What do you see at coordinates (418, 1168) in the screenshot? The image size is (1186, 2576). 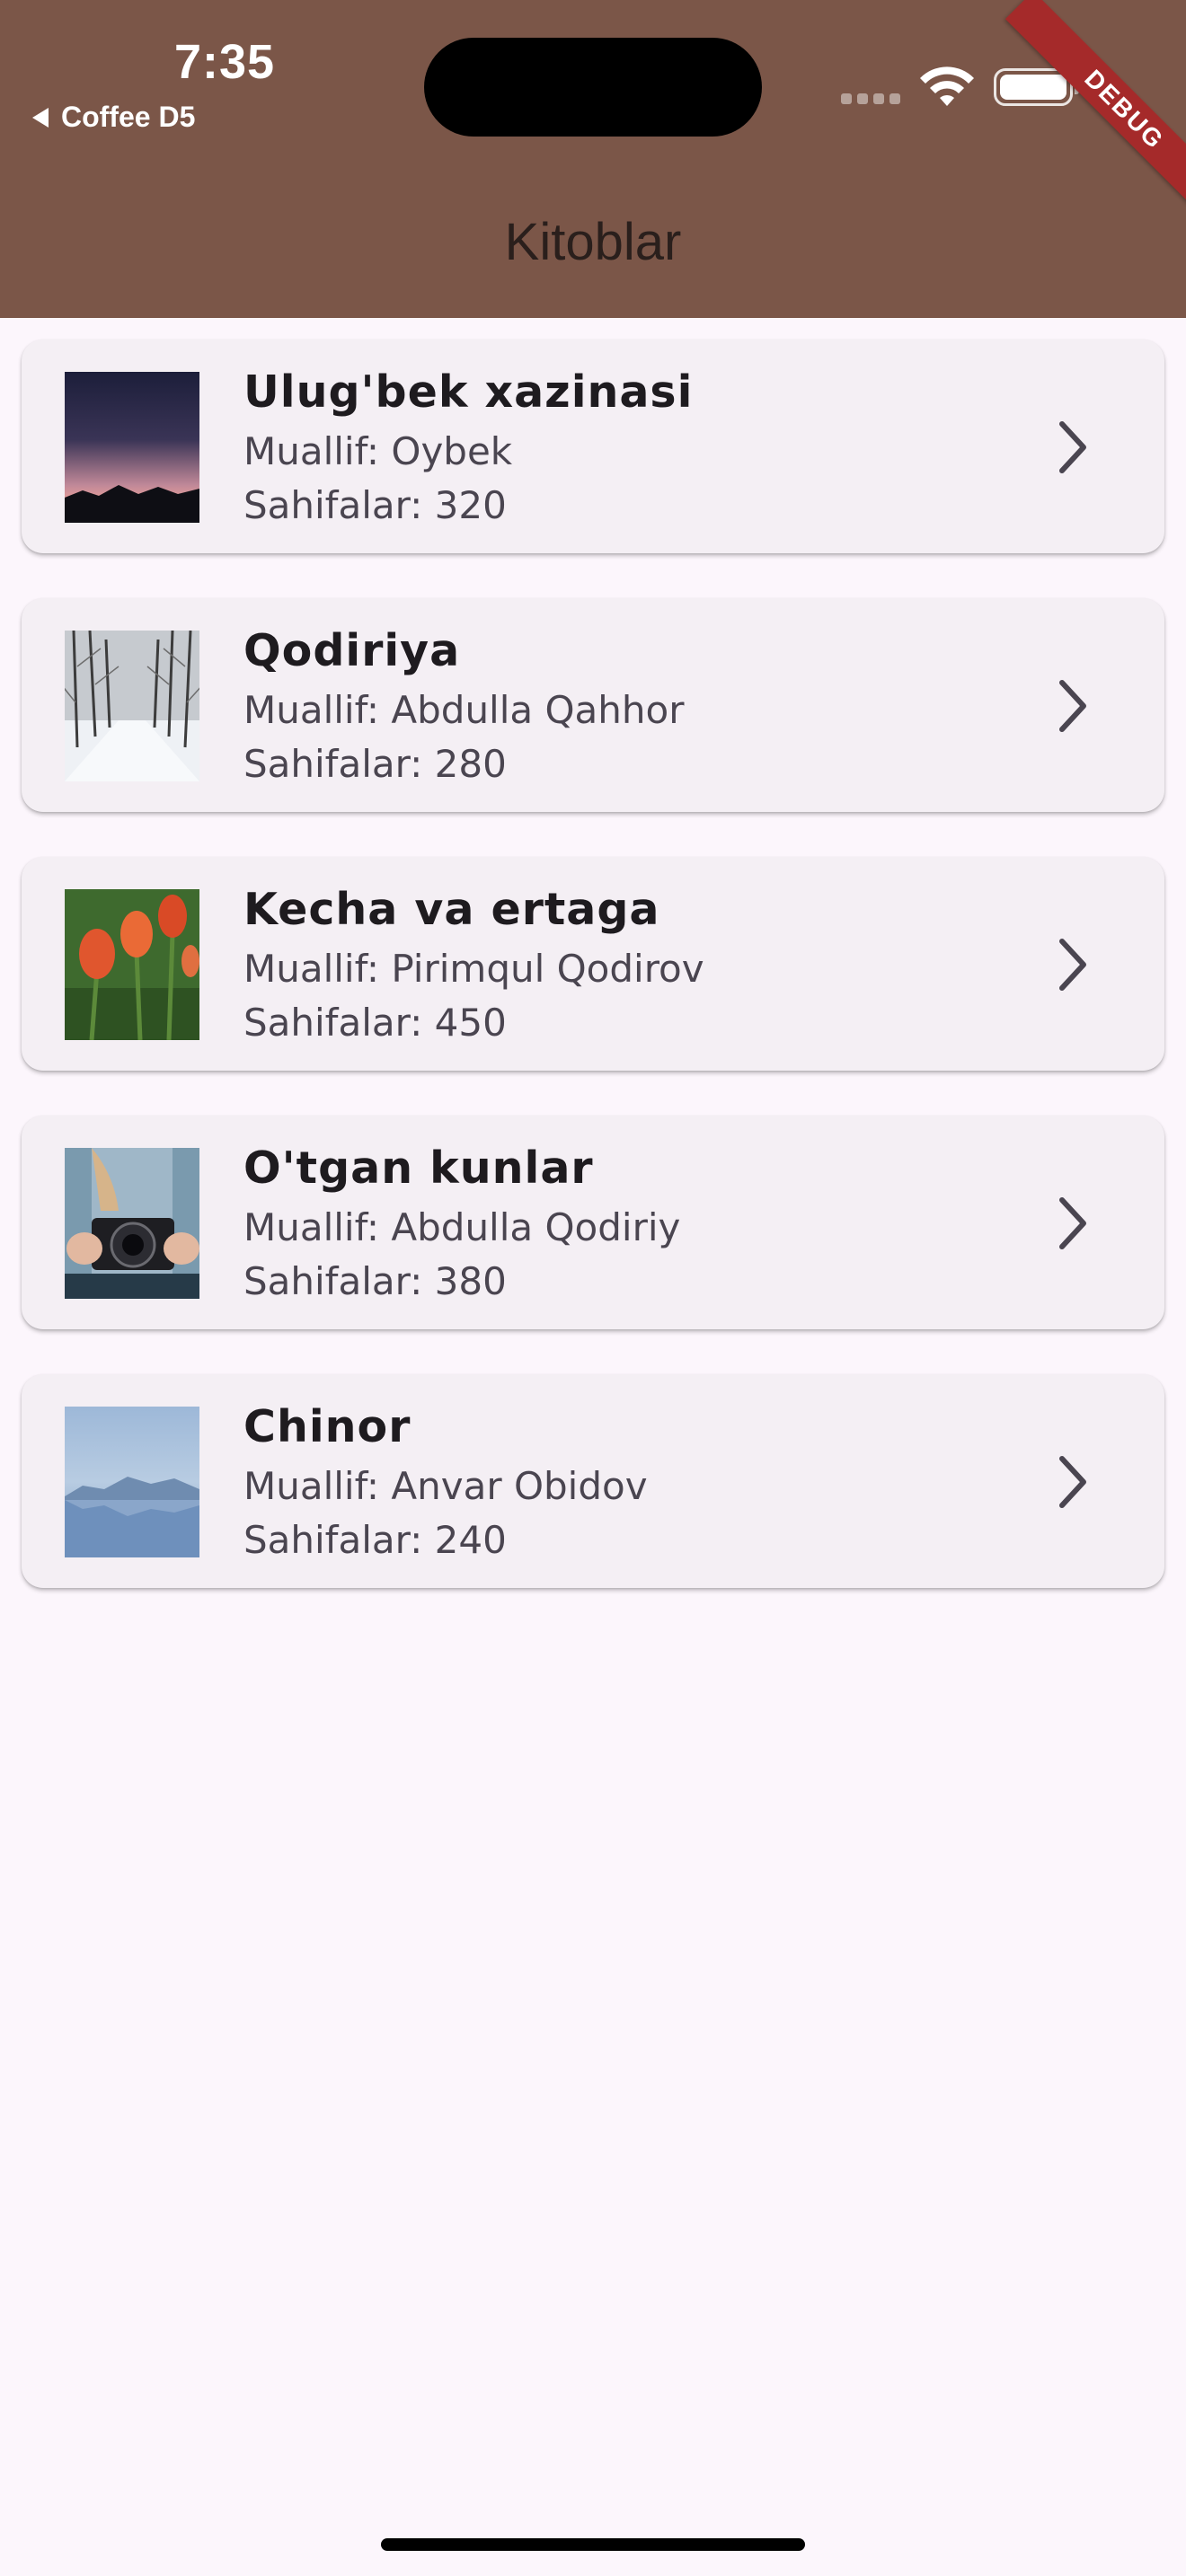 I see `book-title: O'tgan kunlar` at bounding box center [418, 1168].